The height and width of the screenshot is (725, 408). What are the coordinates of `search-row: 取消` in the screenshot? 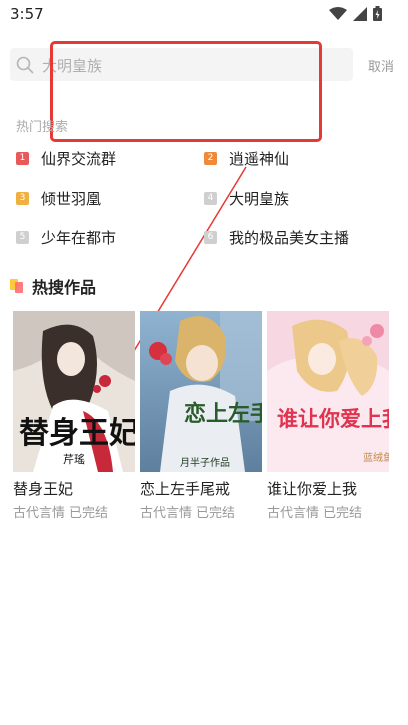 It's located at (205, 65).